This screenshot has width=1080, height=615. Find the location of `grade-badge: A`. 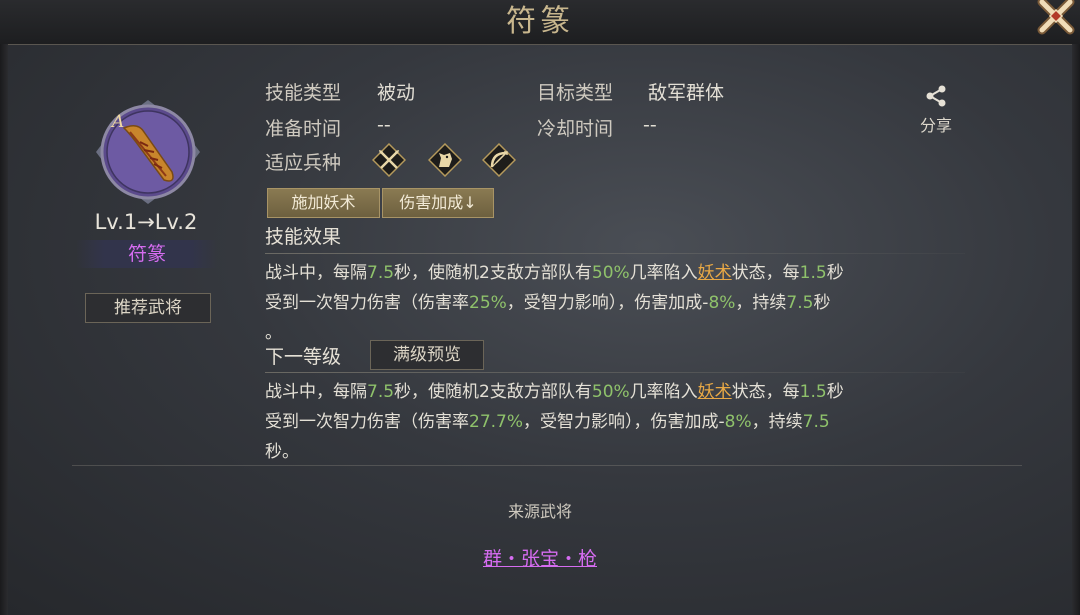

grade-badge: A is located at coordinates (118, 122).